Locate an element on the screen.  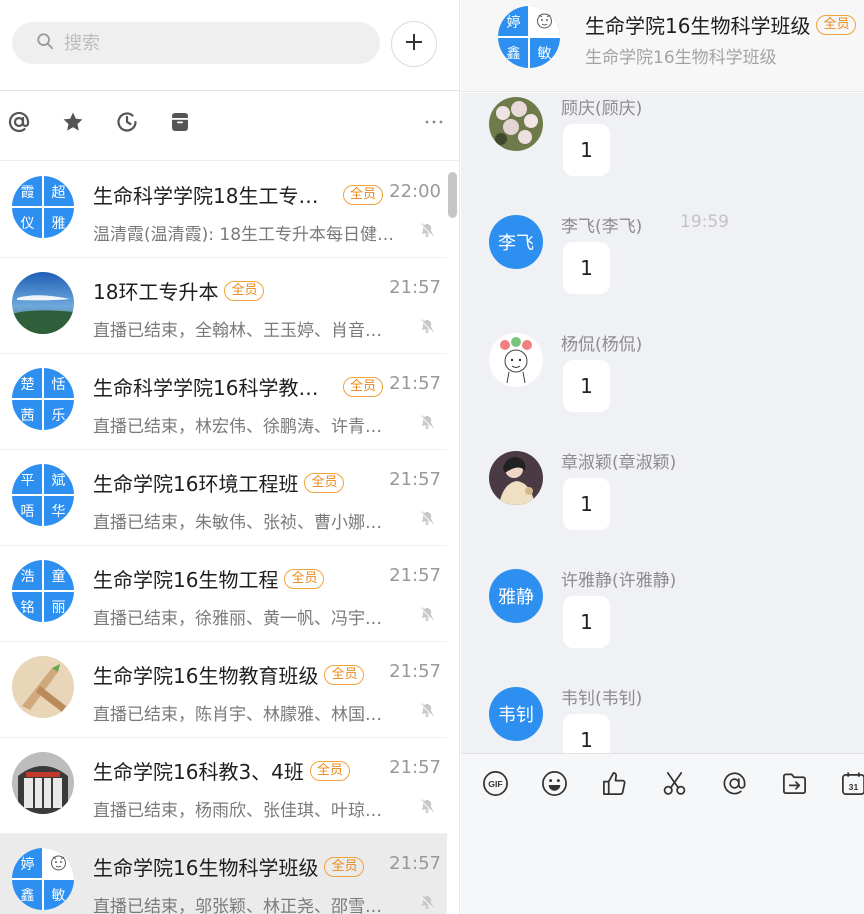
avatar-char: 楚 is located at coordinates (27, 384).